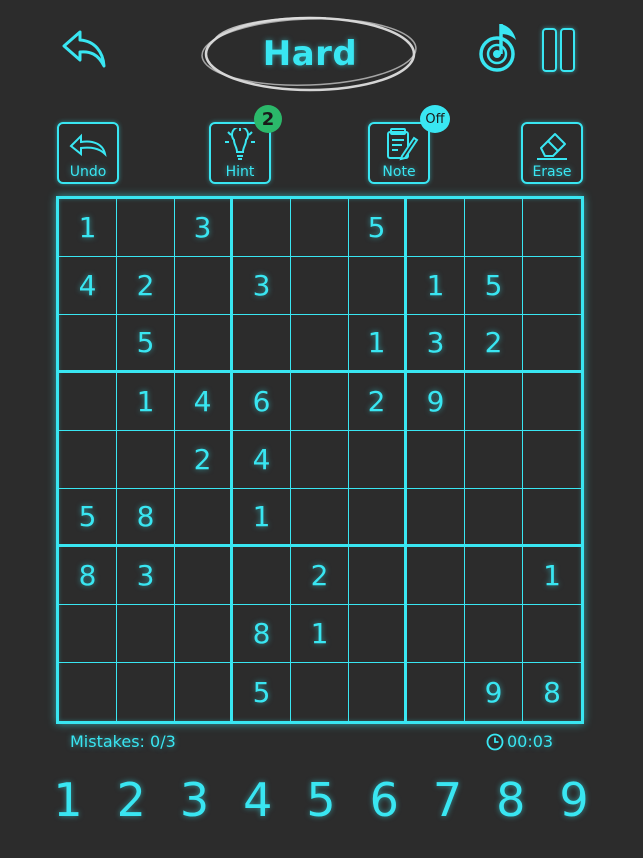 This screenshot has height=858, width=643. Describe the element at coordinates (558, 50) in the screenshot. I see `pause-button` at that location.